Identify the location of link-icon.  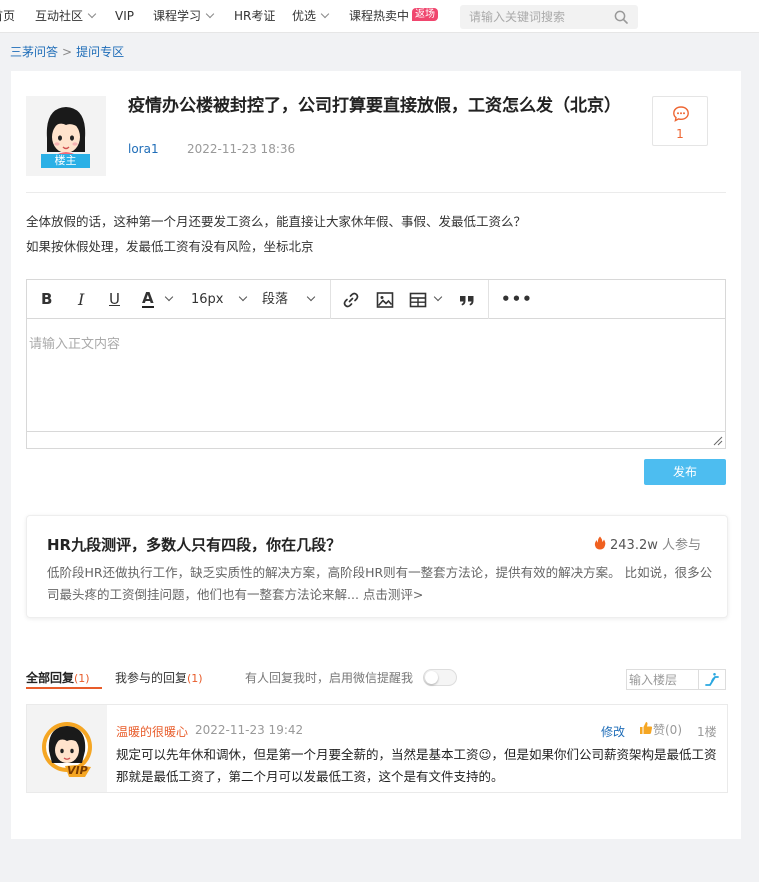
(351, 299).